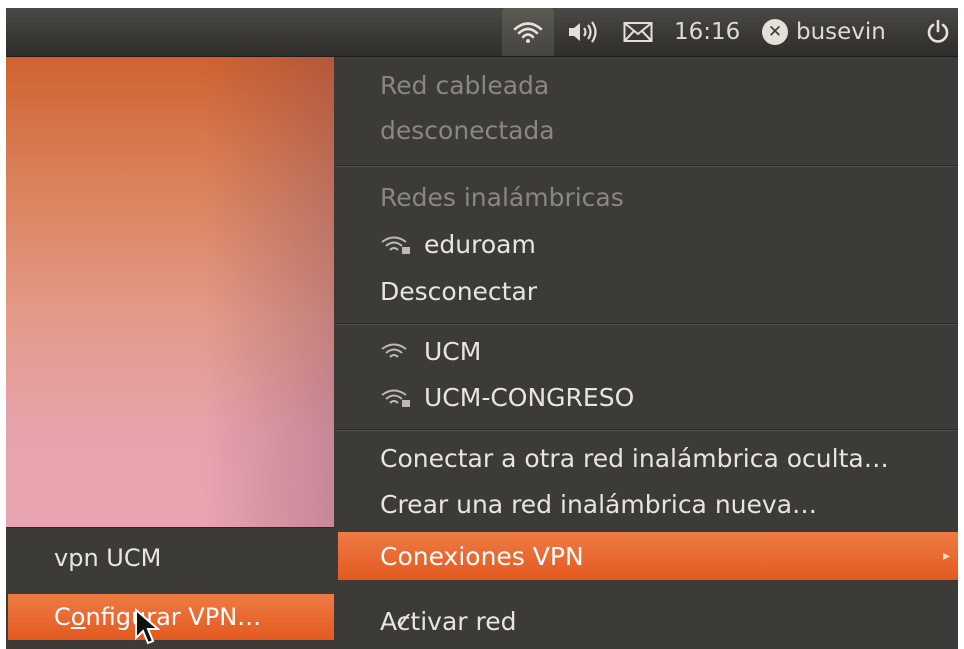 The width and height of the screenshot is (964, 649). Describe the element at coordinates (775, 32) in the screenshot. I see `user-status-icon: ✕` at that location.